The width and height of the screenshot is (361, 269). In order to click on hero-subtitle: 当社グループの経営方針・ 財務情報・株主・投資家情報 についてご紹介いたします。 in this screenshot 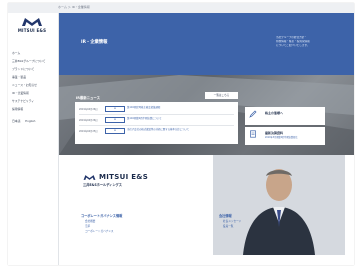, I will do `click(310, 42)`.